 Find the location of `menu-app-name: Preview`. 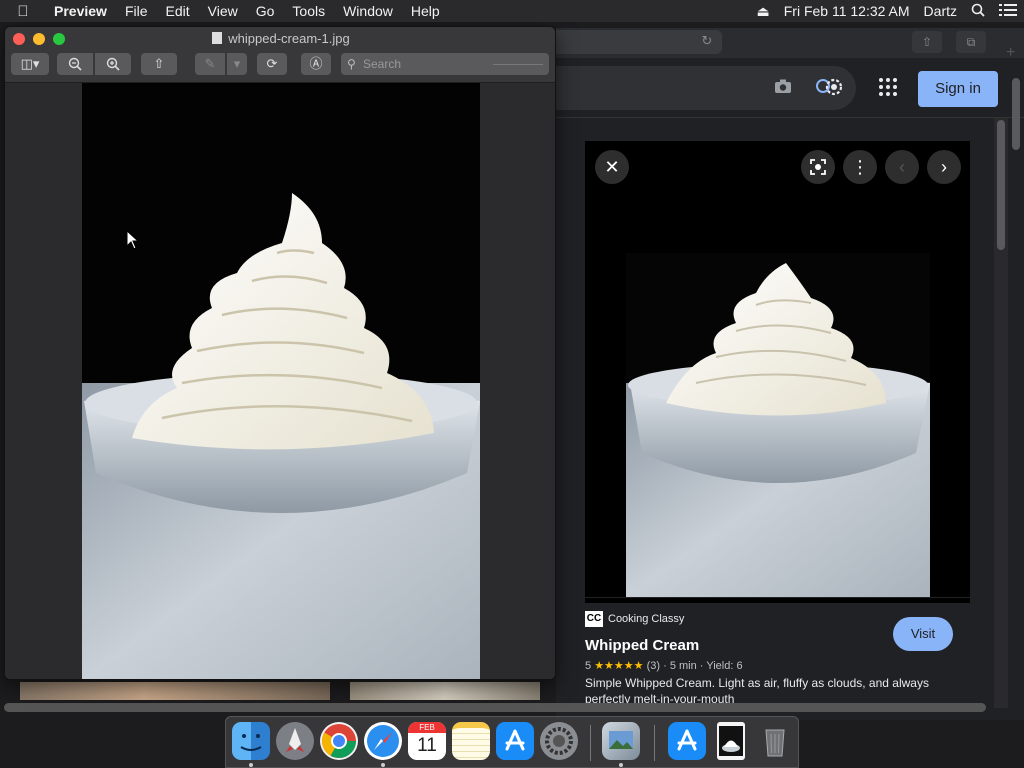

menu-app-name: Preview is located at coordinates (81, 11).